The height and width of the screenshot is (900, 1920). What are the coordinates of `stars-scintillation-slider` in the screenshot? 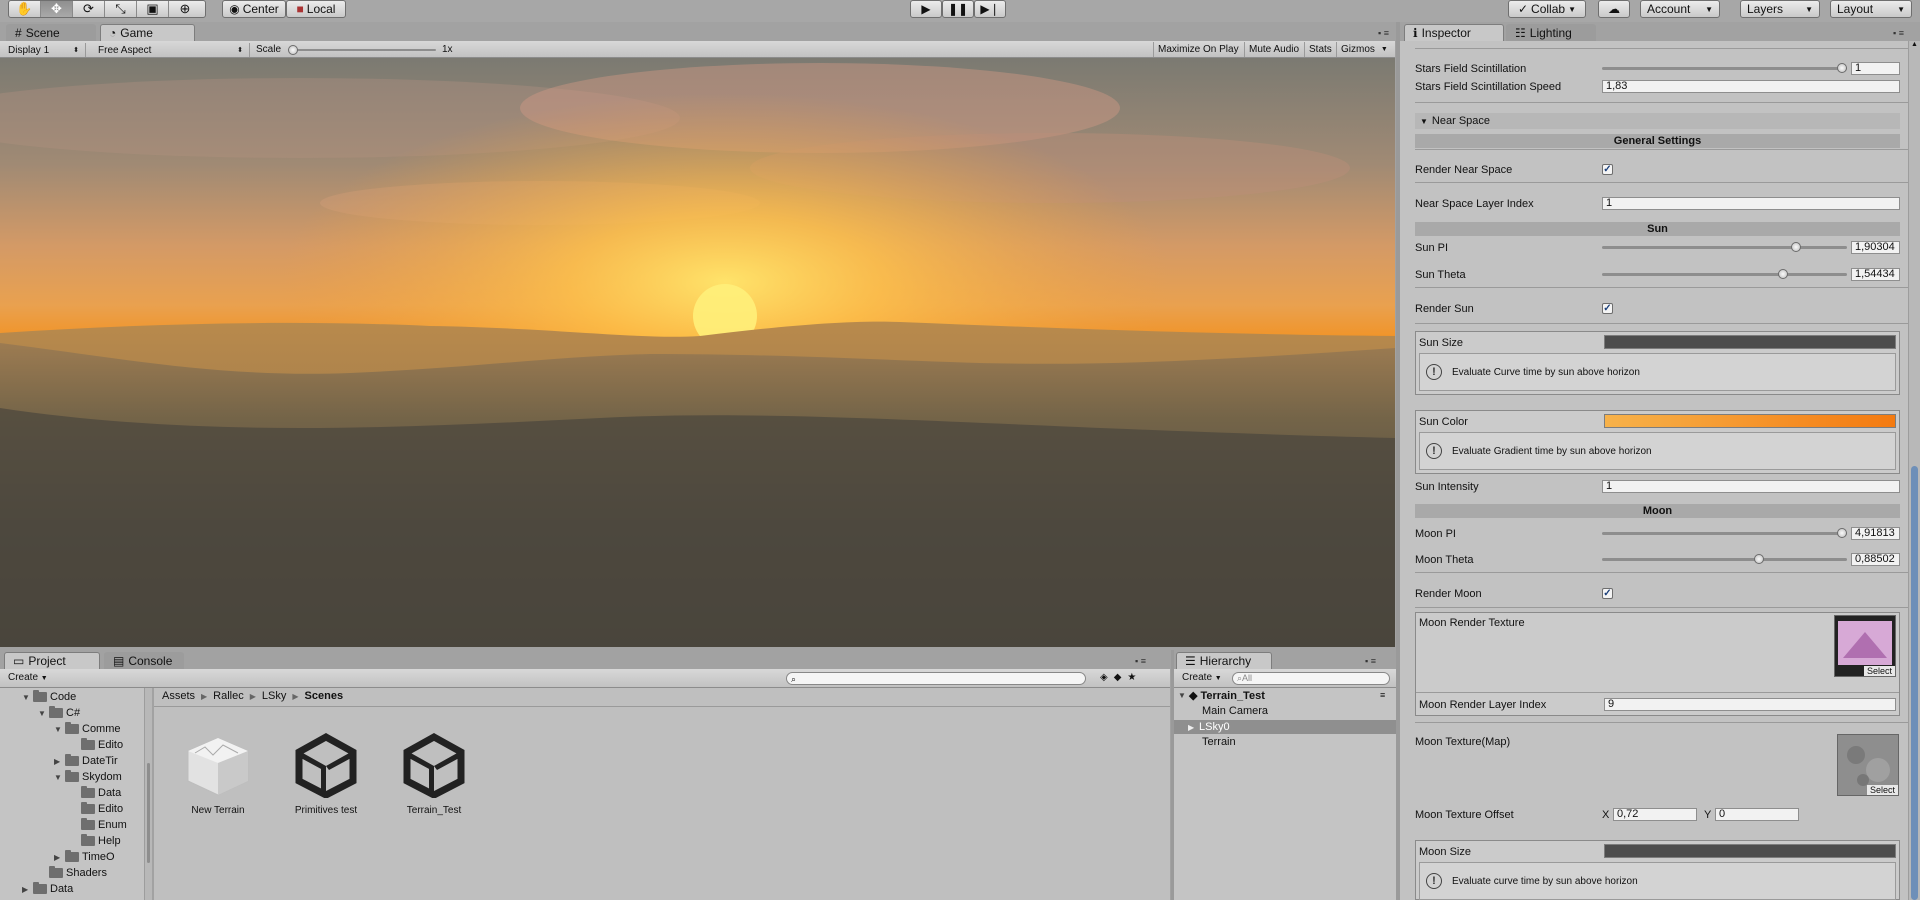 It's located at (1724, 68).